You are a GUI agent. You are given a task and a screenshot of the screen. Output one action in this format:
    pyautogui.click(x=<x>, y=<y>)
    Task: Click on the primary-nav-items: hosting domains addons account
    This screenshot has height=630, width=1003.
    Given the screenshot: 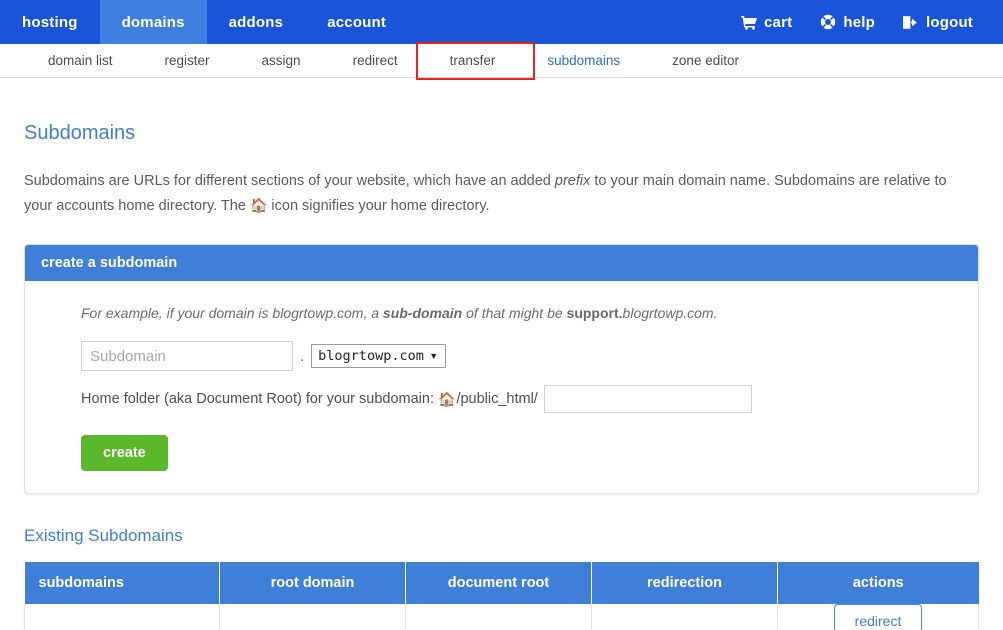 What is the action you would take?
    pyautogui.click(x=204, y=22)
    